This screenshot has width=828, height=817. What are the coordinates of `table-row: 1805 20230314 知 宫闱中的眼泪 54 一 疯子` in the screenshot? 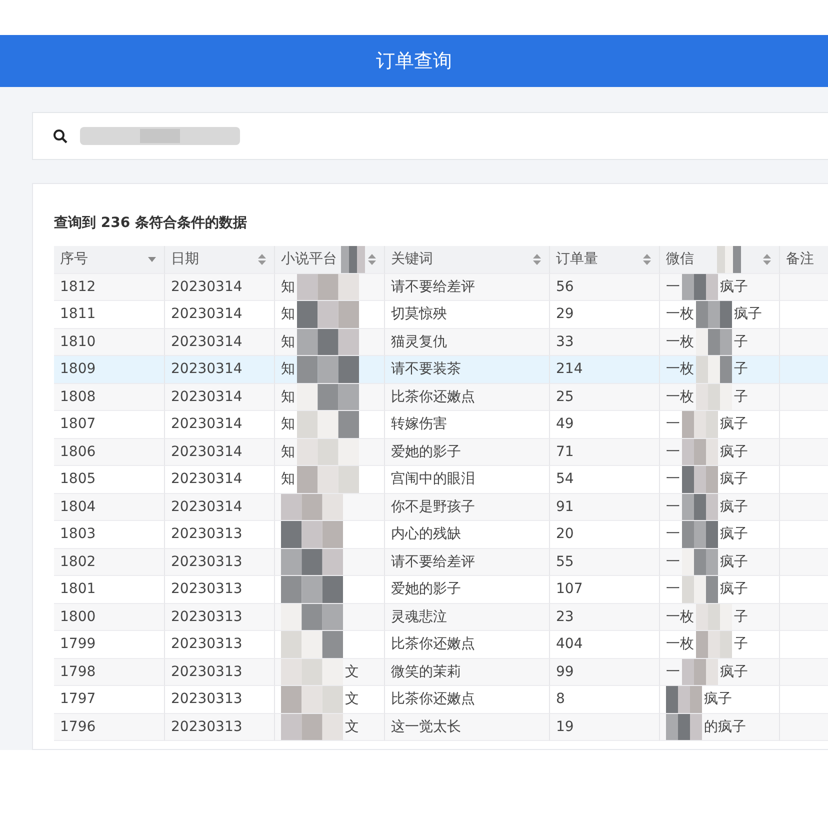 It's located at (441, 480).